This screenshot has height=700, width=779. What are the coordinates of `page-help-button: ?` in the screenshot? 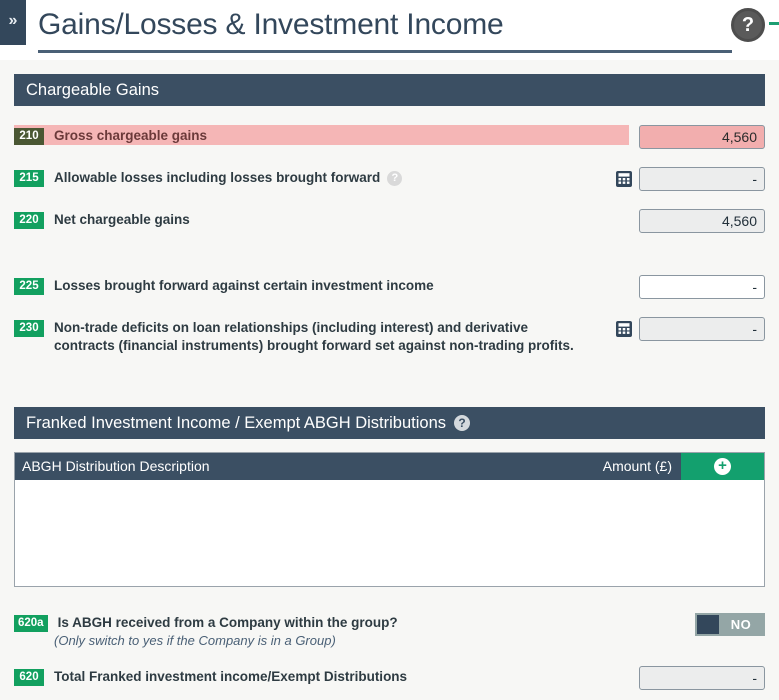 It's located at (748, 25).